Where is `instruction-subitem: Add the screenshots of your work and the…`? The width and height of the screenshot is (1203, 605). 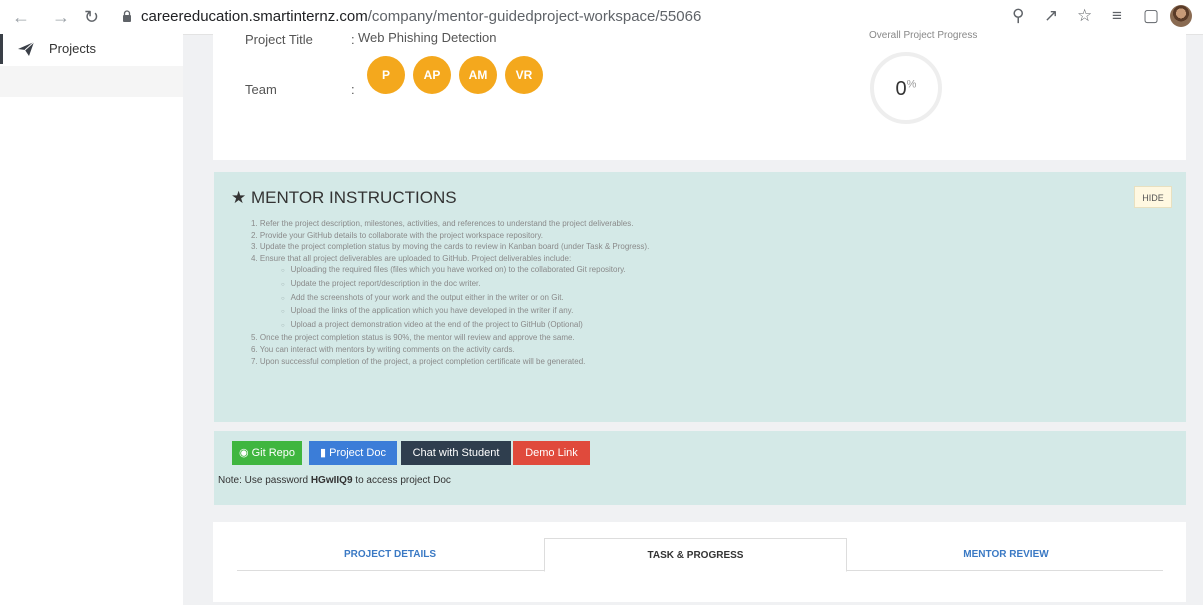
instruction-subitem: Add the screenshots of your work and the… is located at coordinates (450, 299).